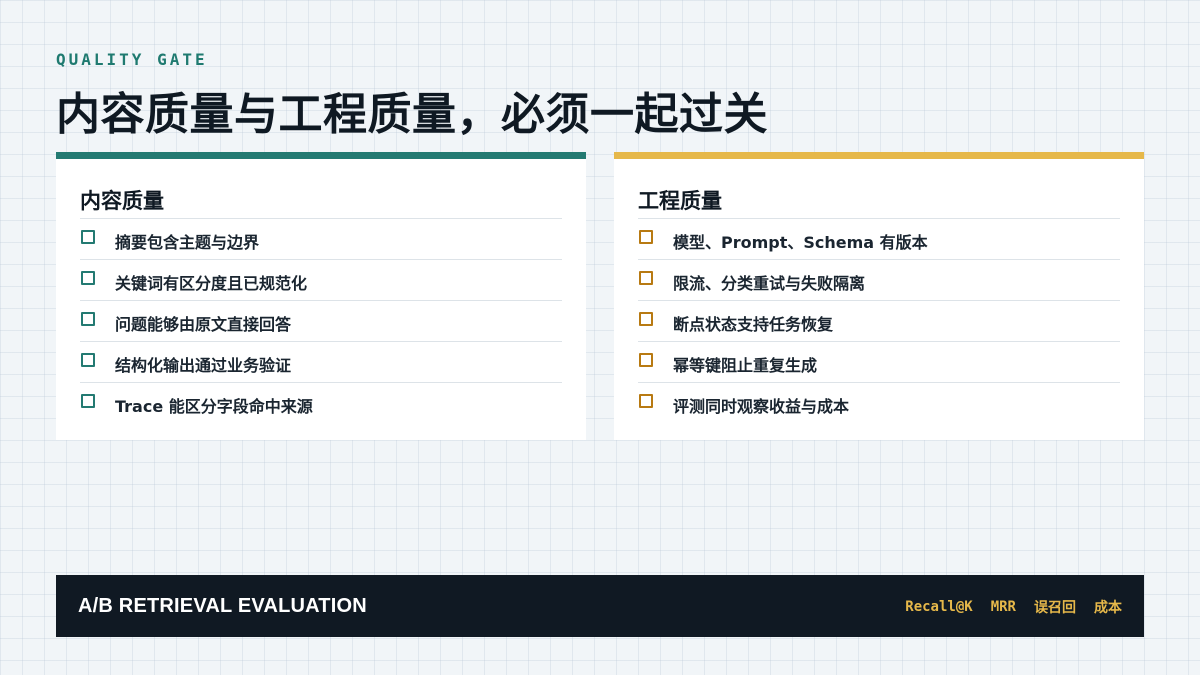 The image size is (1200, 675). I want to click on checklist-item: 模型、Prompt、Schema 有版本, so click(879, 238).